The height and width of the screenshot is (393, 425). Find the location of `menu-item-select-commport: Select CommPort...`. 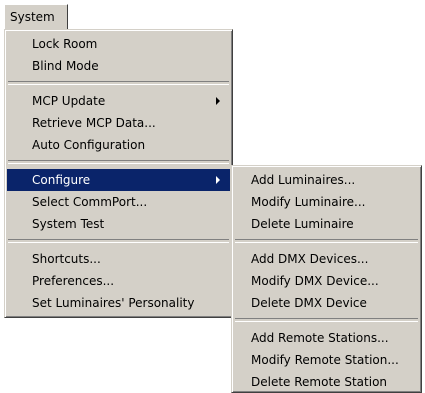

menu-item-select-commport: Select CommPort... is located at coordinates (118, 202).